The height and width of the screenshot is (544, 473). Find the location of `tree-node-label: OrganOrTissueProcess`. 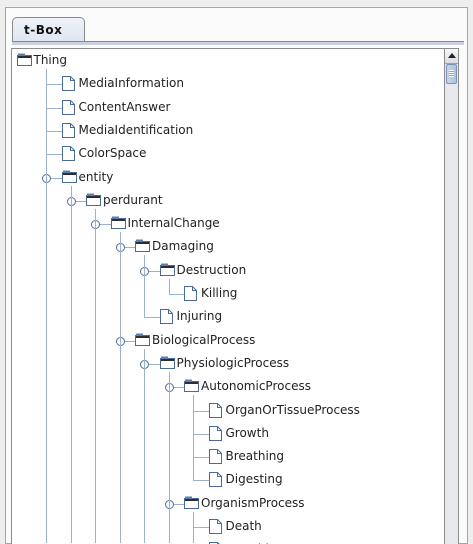

tree-node-label: OrganOrTissueProcess is located at coordinates (293, 410).